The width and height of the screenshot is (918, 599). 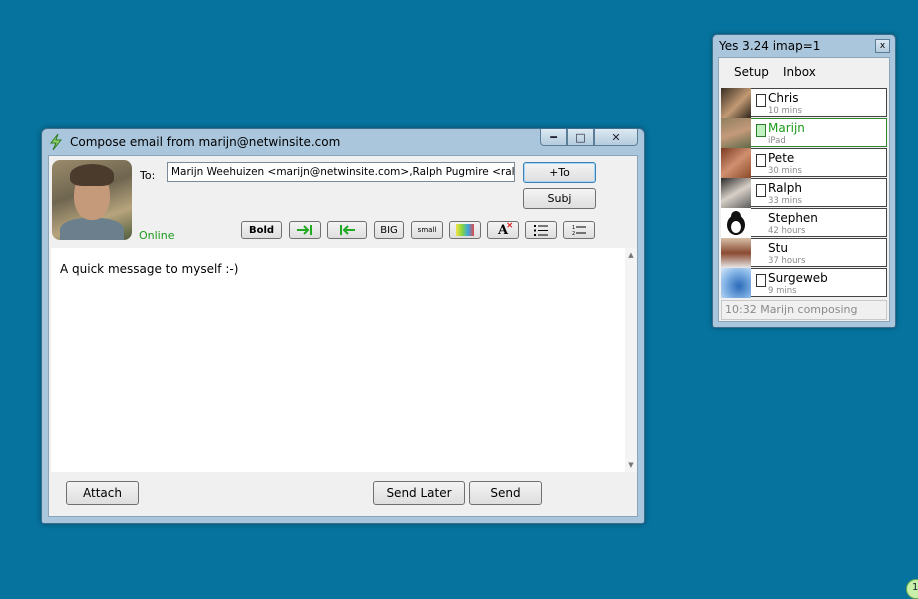 I want to click on presence-status: Online, so click(x=157, y=235).